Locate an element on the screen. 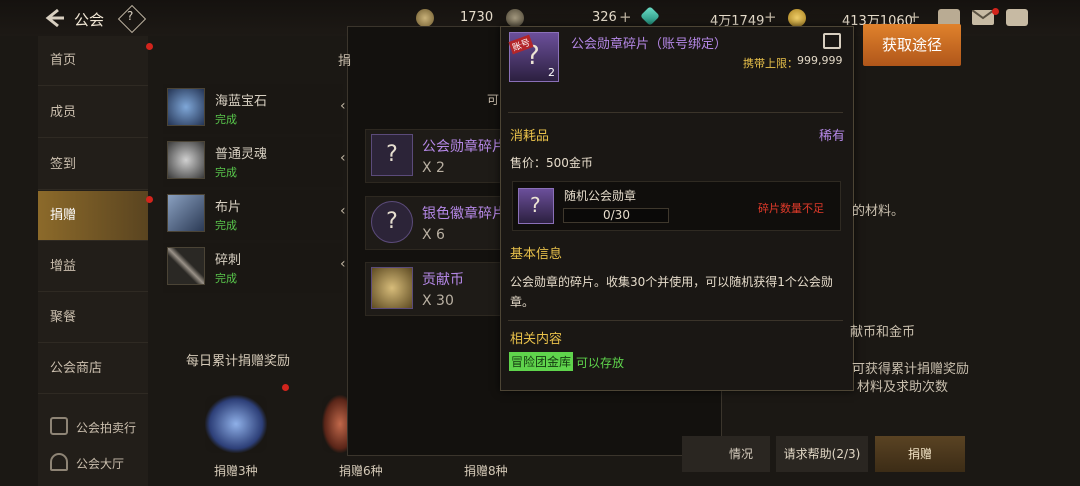 This screenshot has width=1080, height=486. item-description: 公会勋章的碎片。收集30个并使用，可以随机获得1个公会勋章。 is located at coordinates (671, 292).